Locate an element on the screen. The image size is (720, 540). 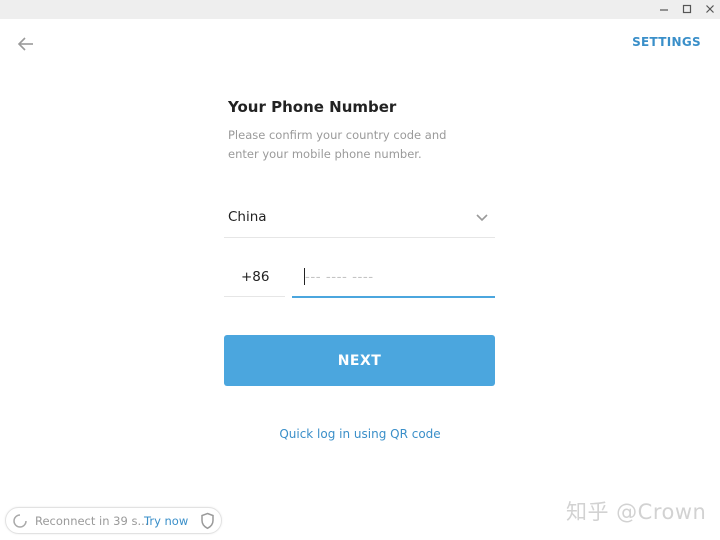
connection-status-pill: Reconnect in 39 s... Try now is located at coordinates (113, 520).